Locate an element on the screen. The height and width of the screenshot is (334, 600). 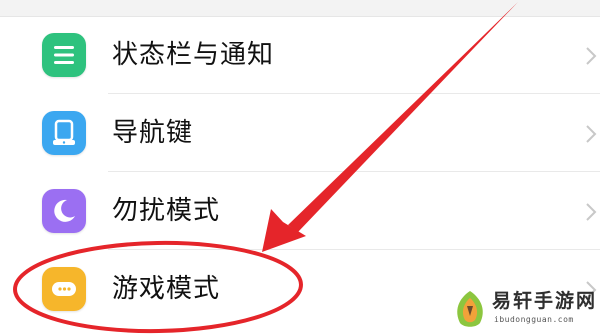
navigation-keys-icon is located at coordinates (64, 133).